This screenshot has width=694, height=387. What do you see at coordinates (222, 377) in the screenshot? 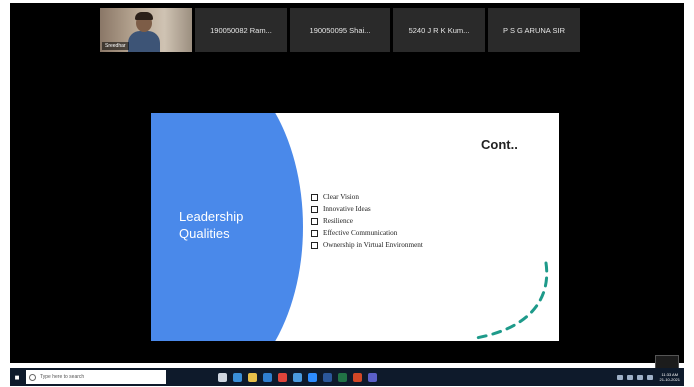
I see `task-view-icon` at bounding box center [222, 377].